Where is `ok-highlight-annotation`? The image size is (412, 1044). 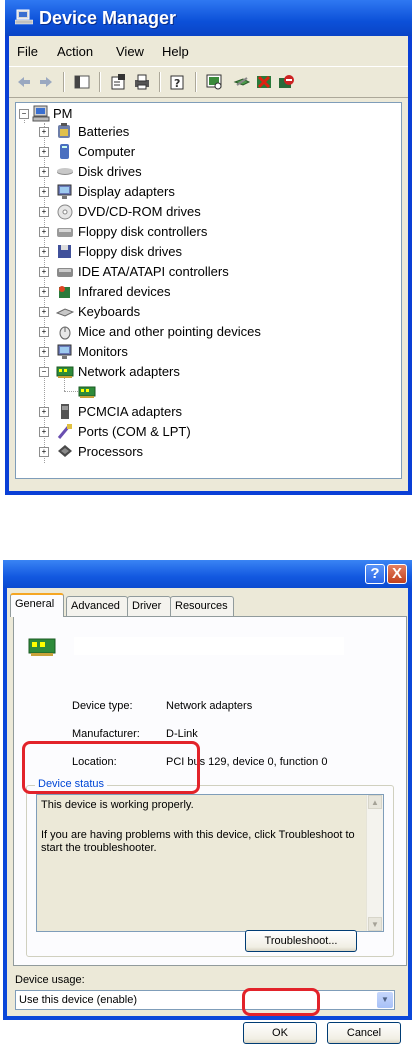
ok-highlight-annotation is located at coordinates (281, 1002).